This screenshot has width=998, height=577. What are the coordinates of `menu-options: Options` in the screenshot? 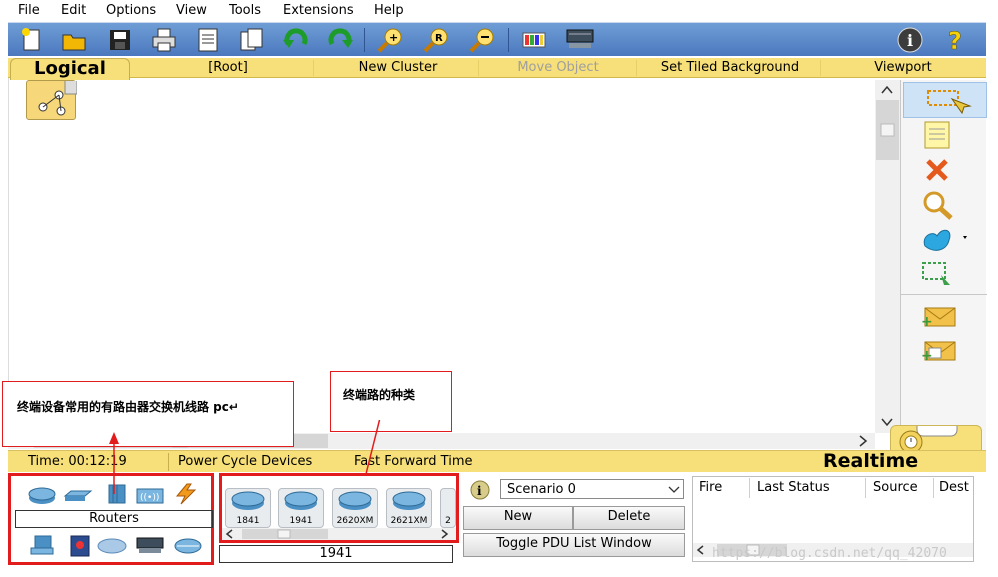 It's located at (131, 10).